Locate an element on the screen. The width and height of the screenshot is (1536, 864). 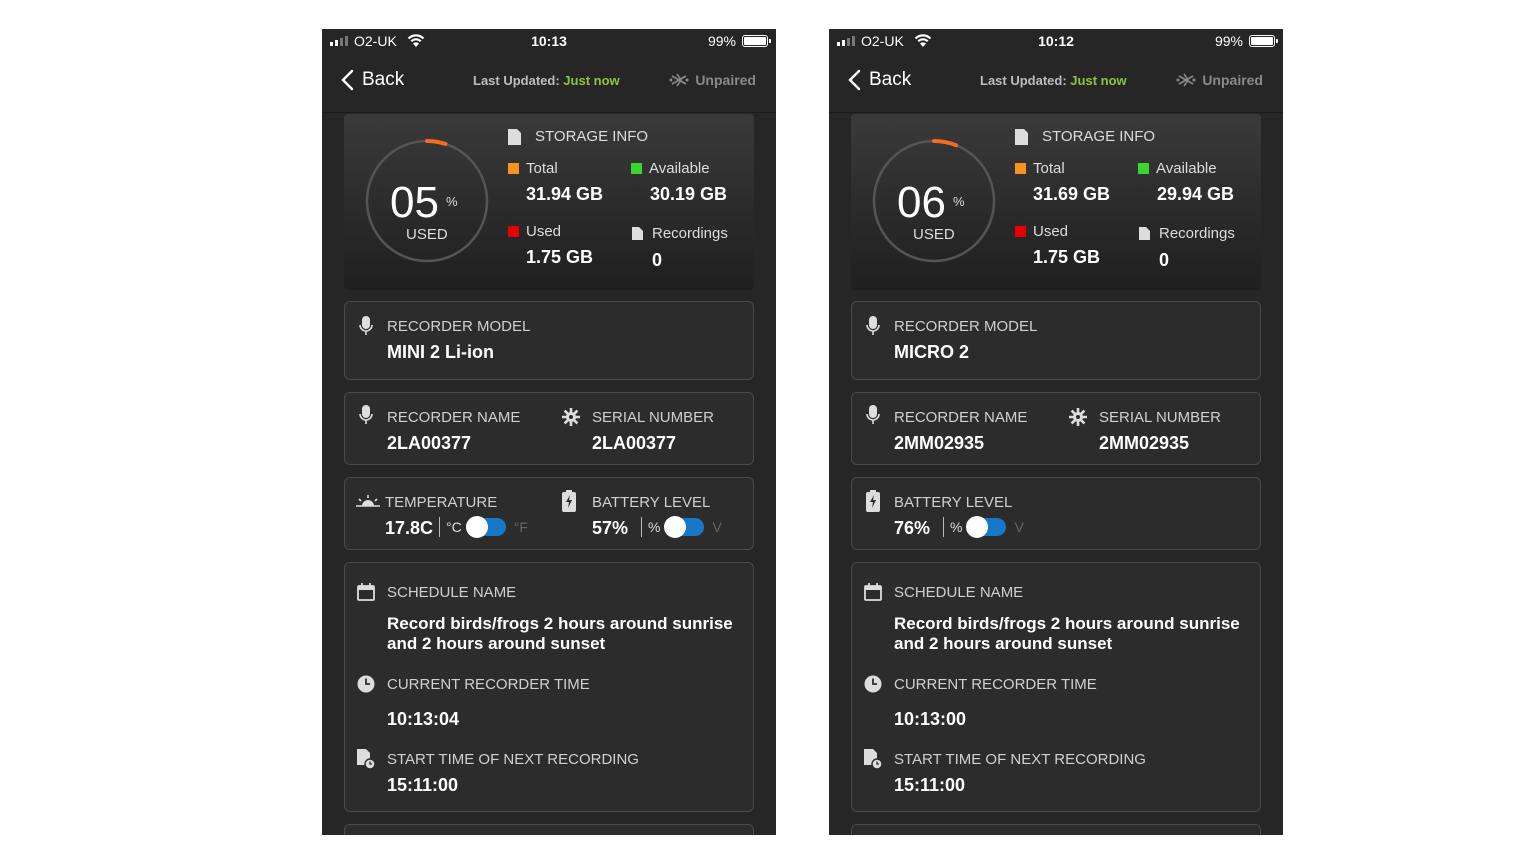
total-label: Total is located at coordinates (533, 168).